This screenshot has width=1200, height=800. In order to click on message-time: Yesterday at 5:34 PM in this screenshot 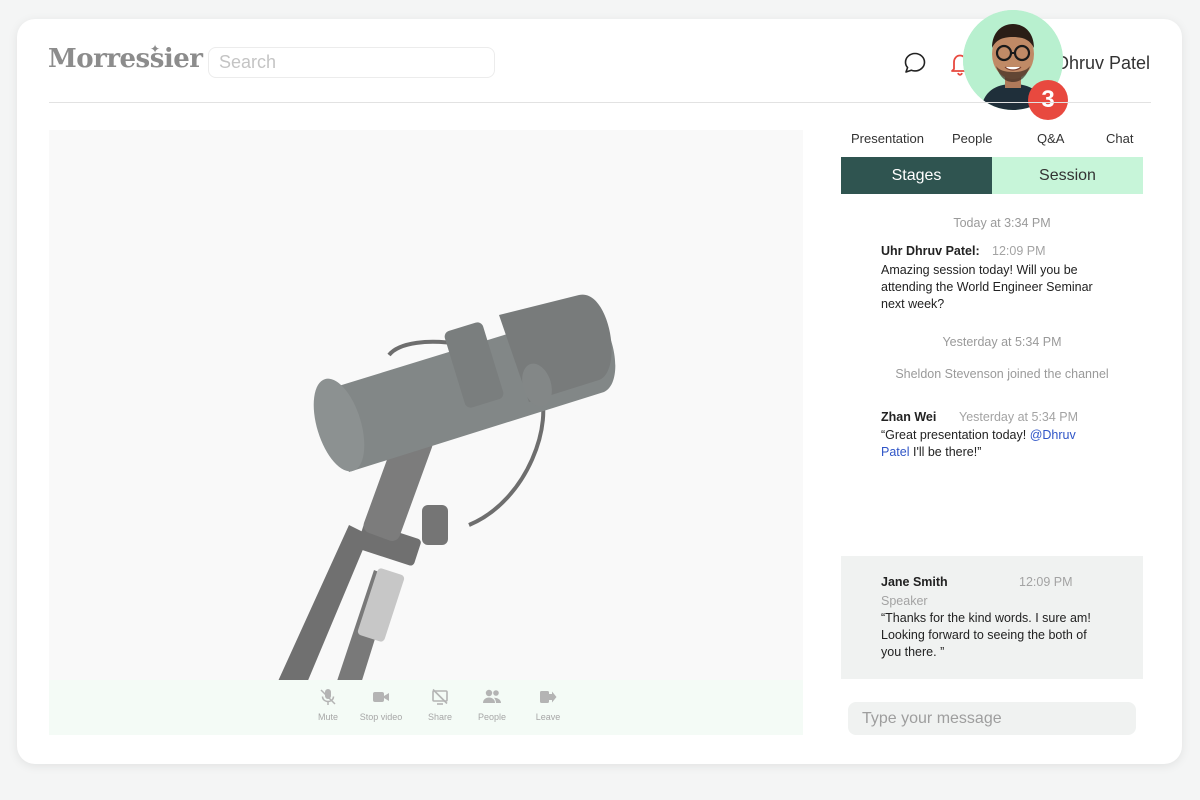, I will do `click(1019, 417)`.